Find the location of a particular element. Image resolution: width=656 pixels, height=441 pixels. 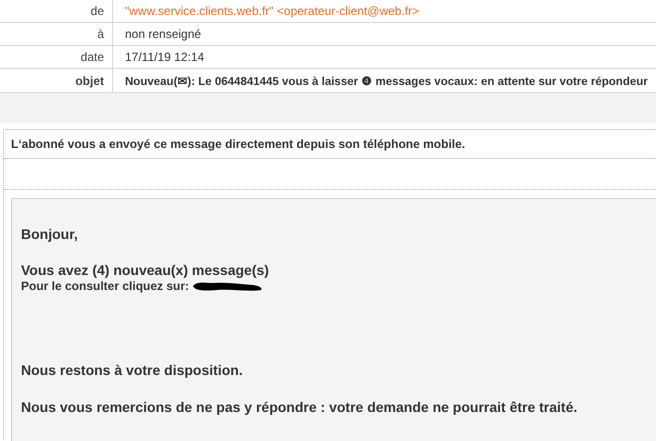

header-label: à is located at coordinates (56, 34).